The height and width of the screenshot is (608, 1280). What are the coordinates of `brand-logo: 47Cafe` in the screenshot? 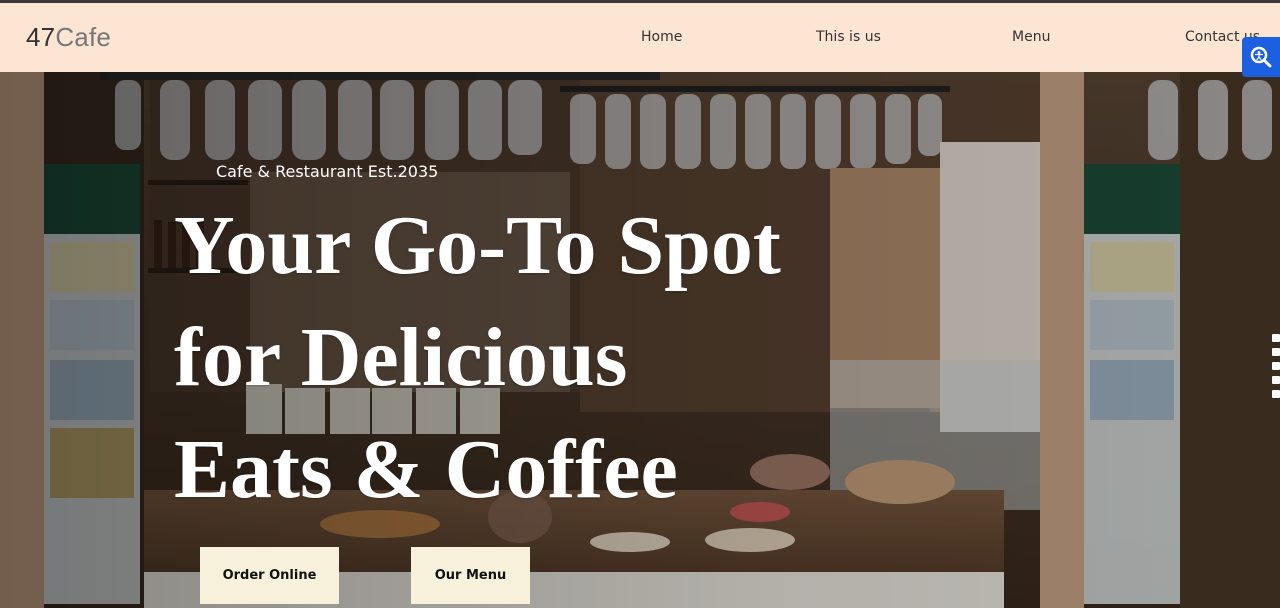 It's located at (68, 37).